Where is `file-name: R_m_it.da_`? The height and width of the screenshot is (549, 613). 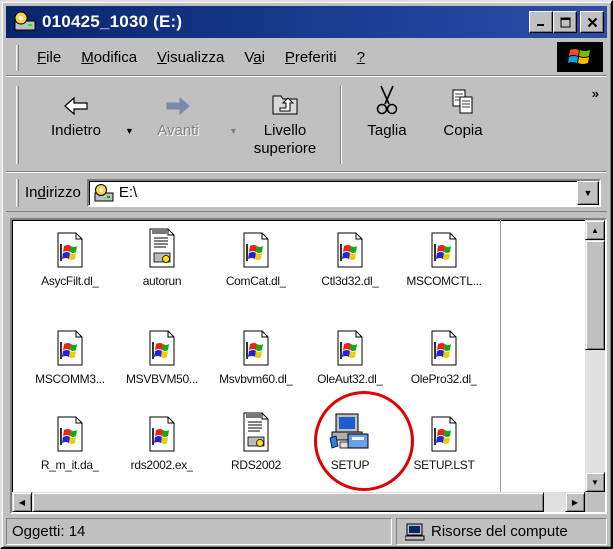
file-name: R_m_it.da_ is located at coordinates (70, 465).